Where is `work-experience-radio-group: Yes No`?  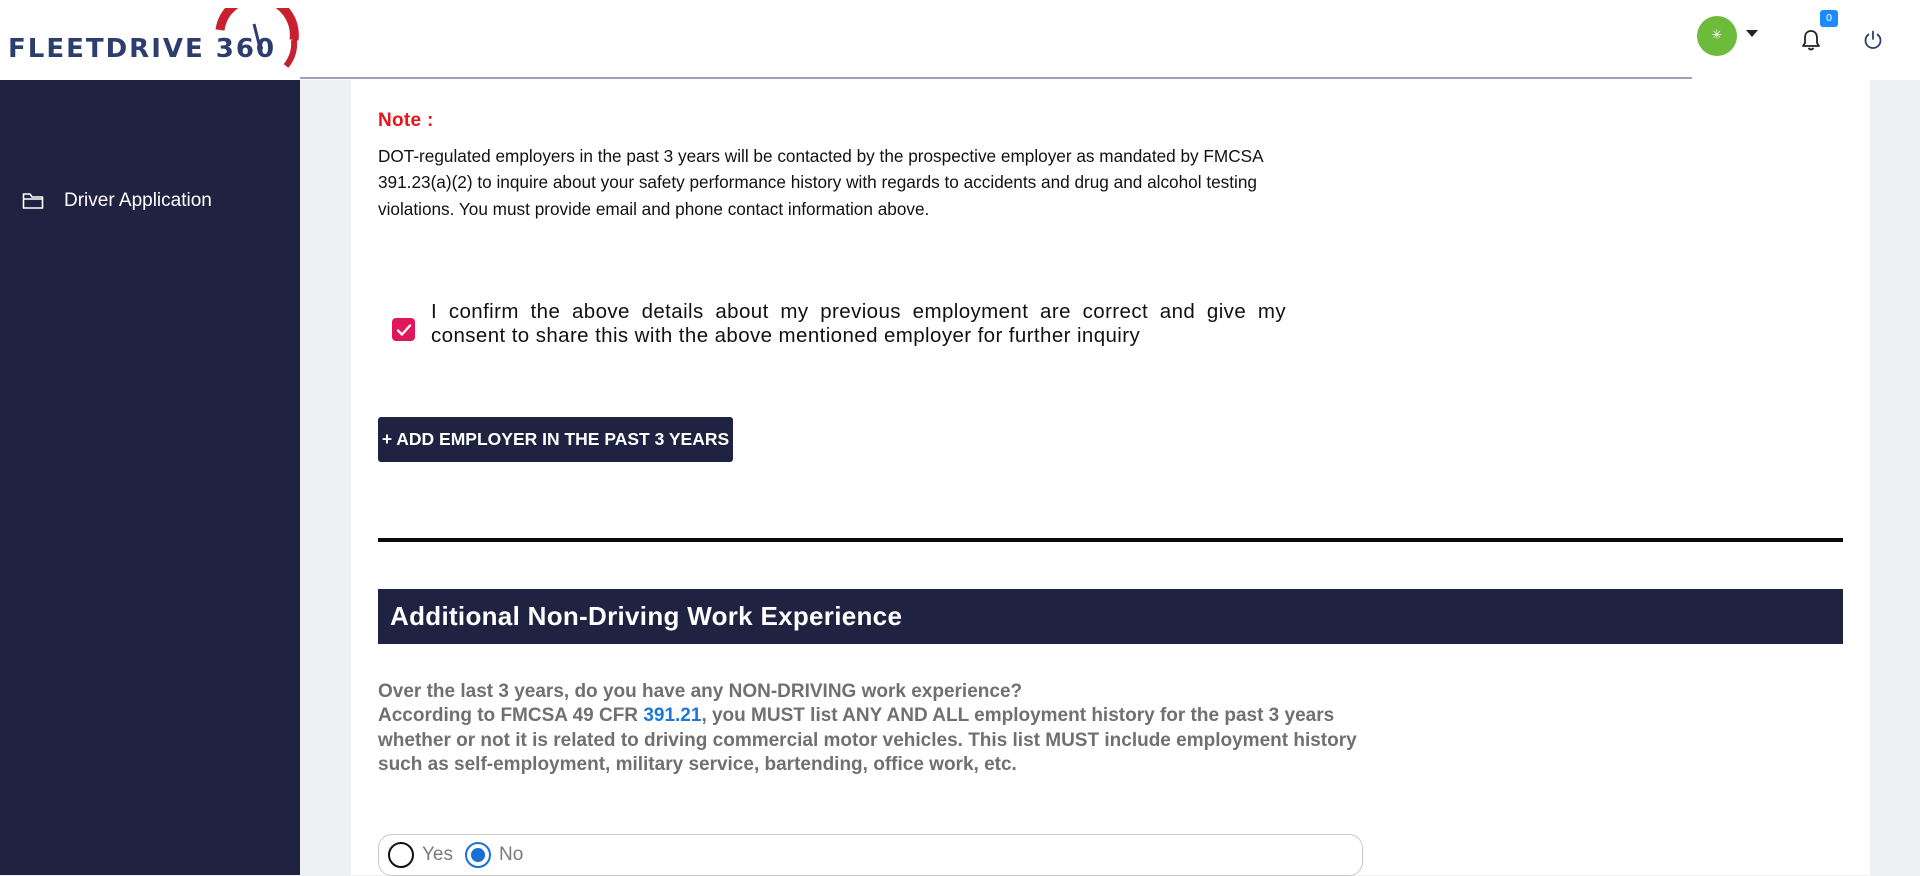 work-experience-radio-group: Yes No is located at coordinates (870, 855).